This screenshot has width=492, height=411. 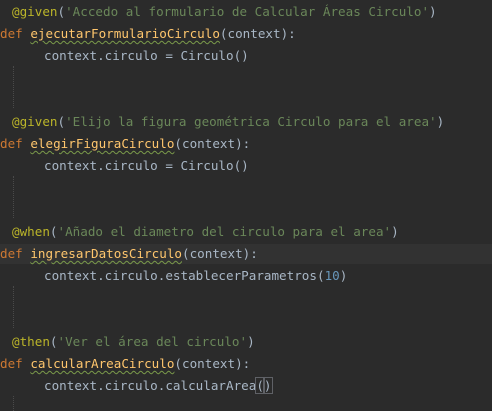 I want to click on code-line-body: context.circulo.establecerParametros(10), so click(x=246, y=276).